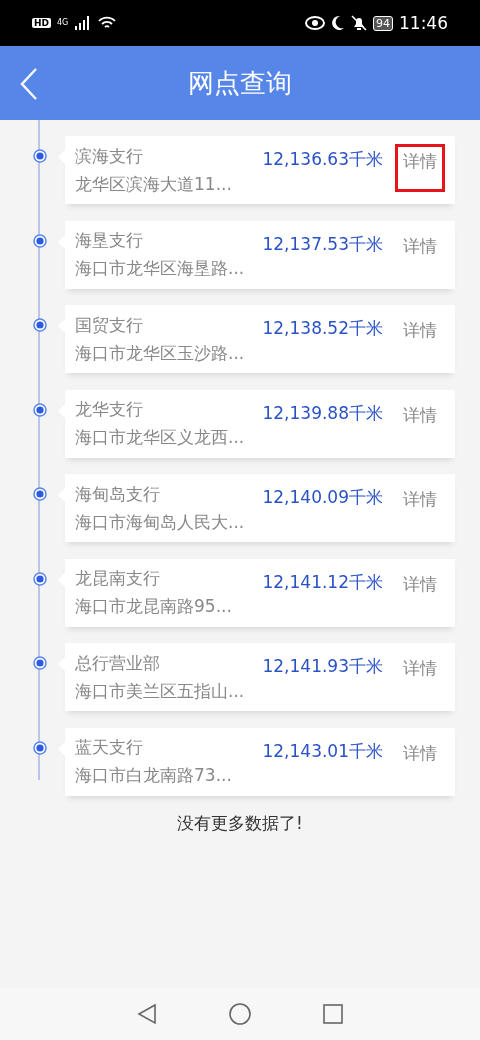 The height and width of the screenshot is (1040, 480). What do you see at coordinates (359, 23) in the screenshot?
I see `muted-bell-icon` at bounding box center [359, 23].